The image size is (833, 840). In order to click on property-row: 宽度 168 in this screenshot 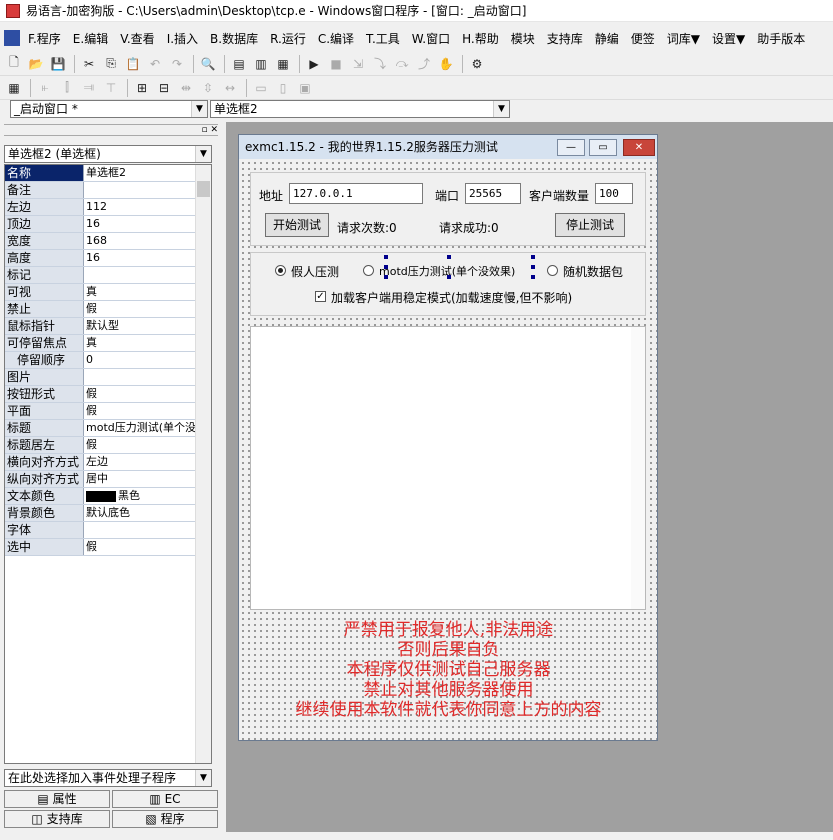, I will do `click(108, 241)`.